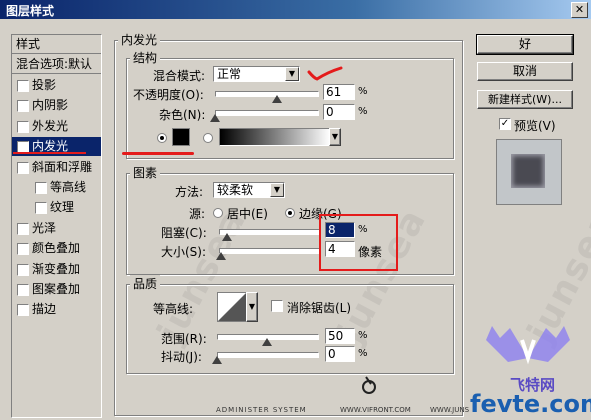 Image resolution: width=591 pixels, height=420 pixels. I want to click on choke-label: 阻塞(C):, so click(184, 233).